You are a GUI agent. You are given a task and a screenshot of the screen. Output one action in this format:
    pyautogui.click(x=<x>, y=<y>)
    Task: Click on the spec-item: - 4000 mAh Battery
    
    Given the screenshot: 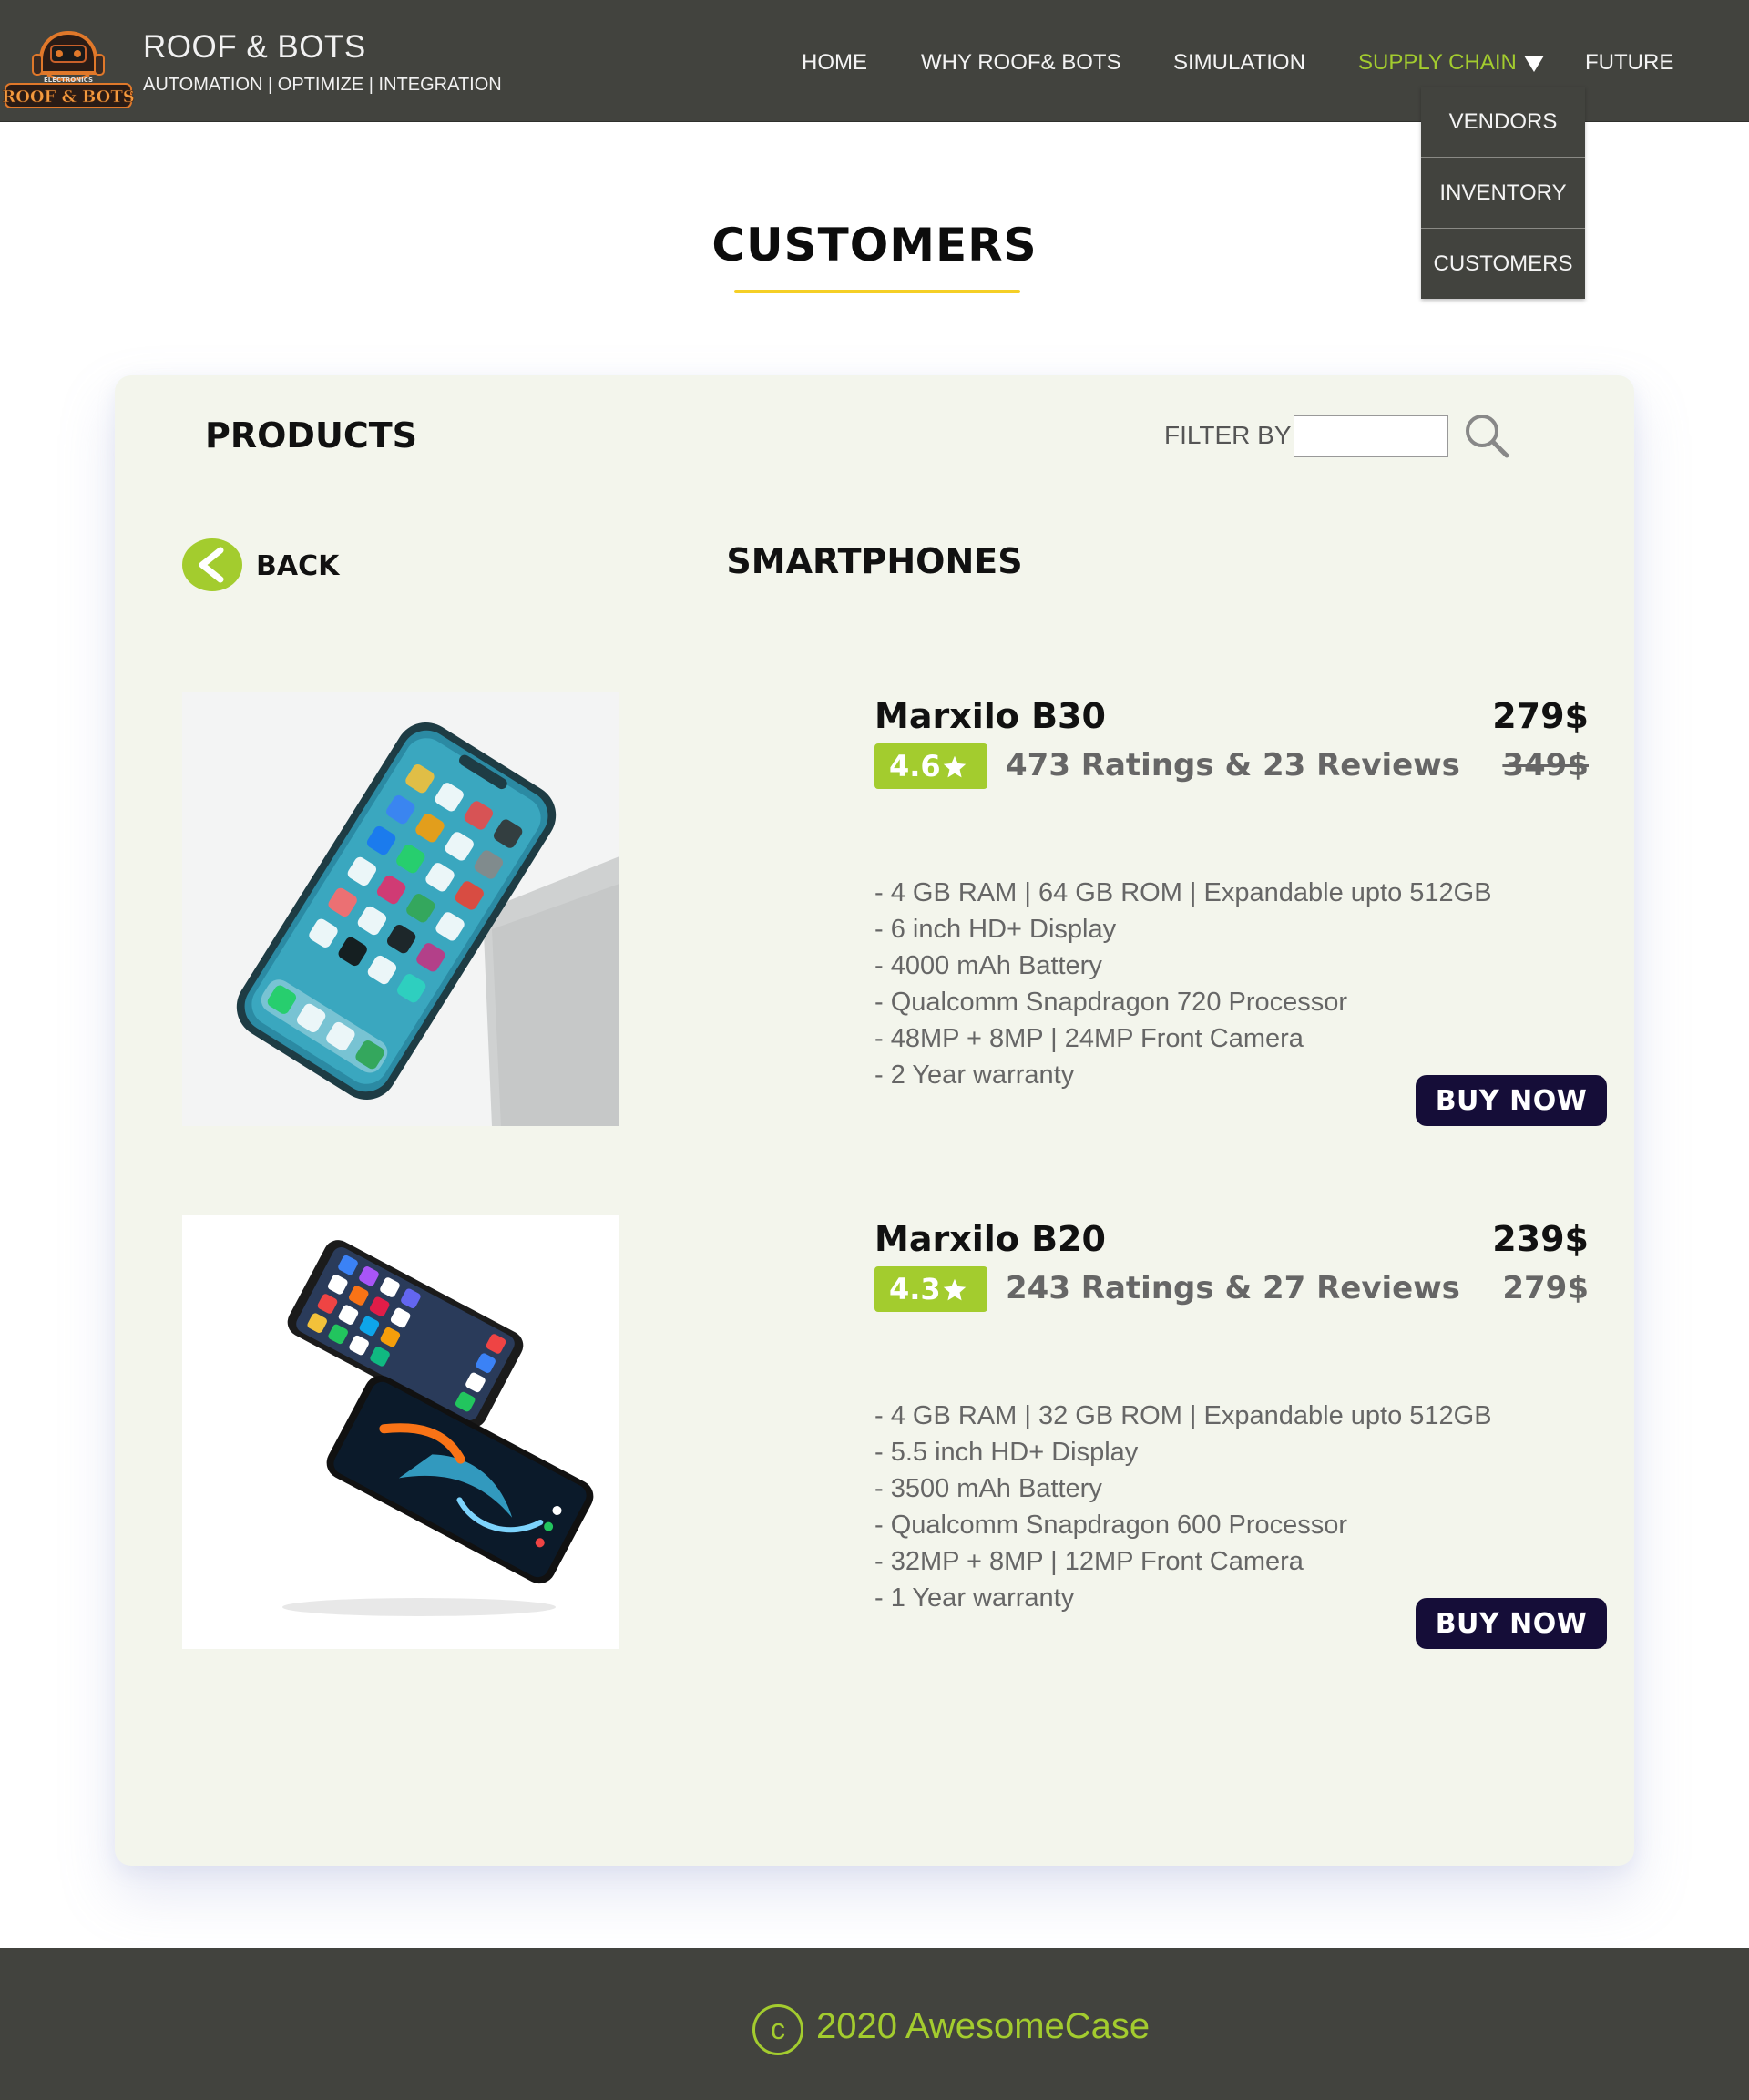 What is the action you would take?
    pyautogui.click(x=988, y=965)
    